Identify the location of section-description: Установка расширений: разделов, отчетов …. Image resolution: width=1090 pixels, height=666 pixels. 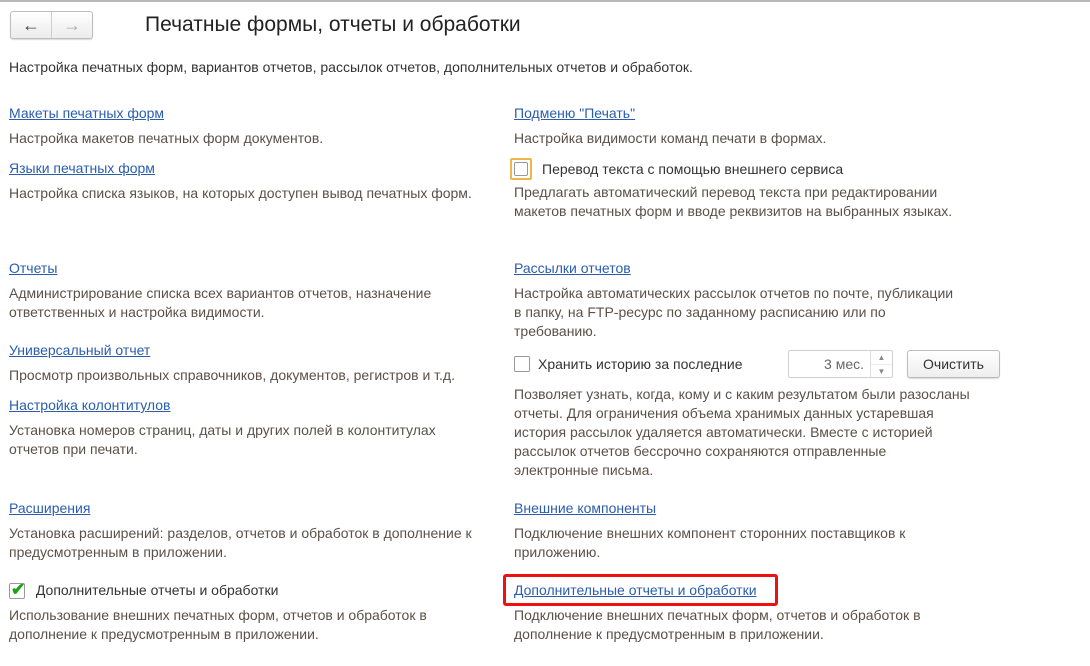
(240, 542).